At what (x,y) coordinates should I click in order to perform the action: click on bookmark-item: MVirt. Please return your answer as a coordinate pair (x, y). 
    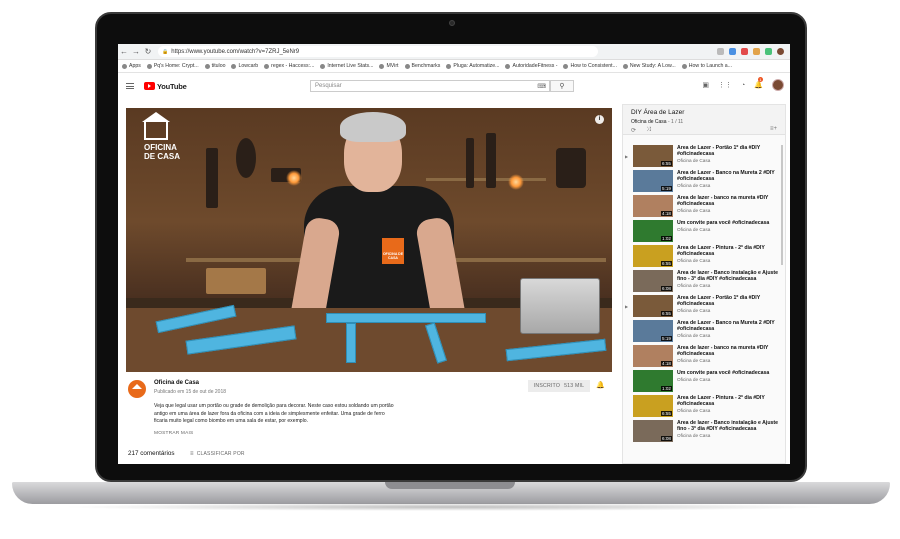
    Looking at the image, I should click on (389, 66).